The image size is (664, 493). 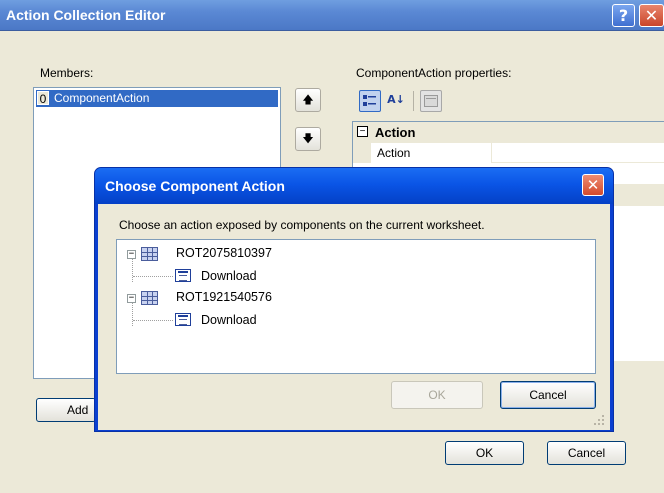 What do you see at coordinates (66, 410) in the screenshot?
I see `add-button: Add` at bounding box center [66, 410].